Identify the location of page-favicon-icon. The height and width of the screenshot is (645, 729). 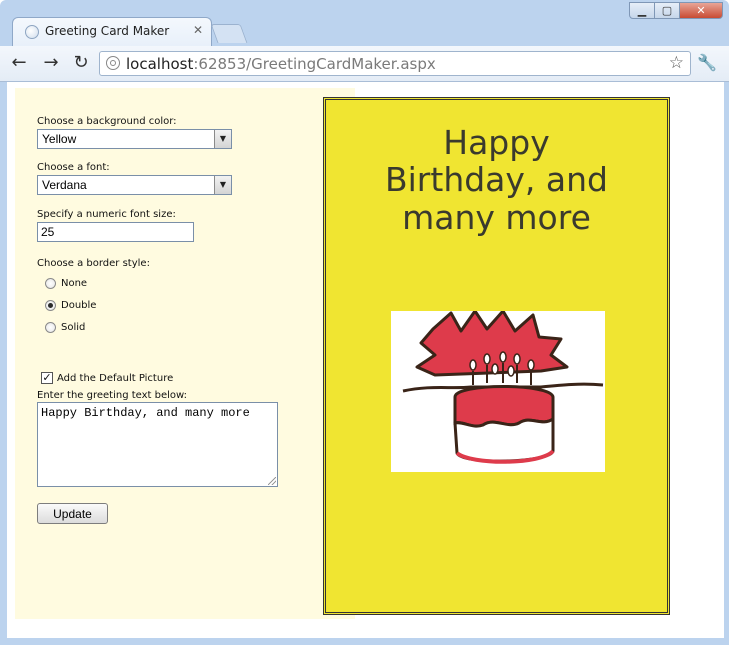
(32, 32).